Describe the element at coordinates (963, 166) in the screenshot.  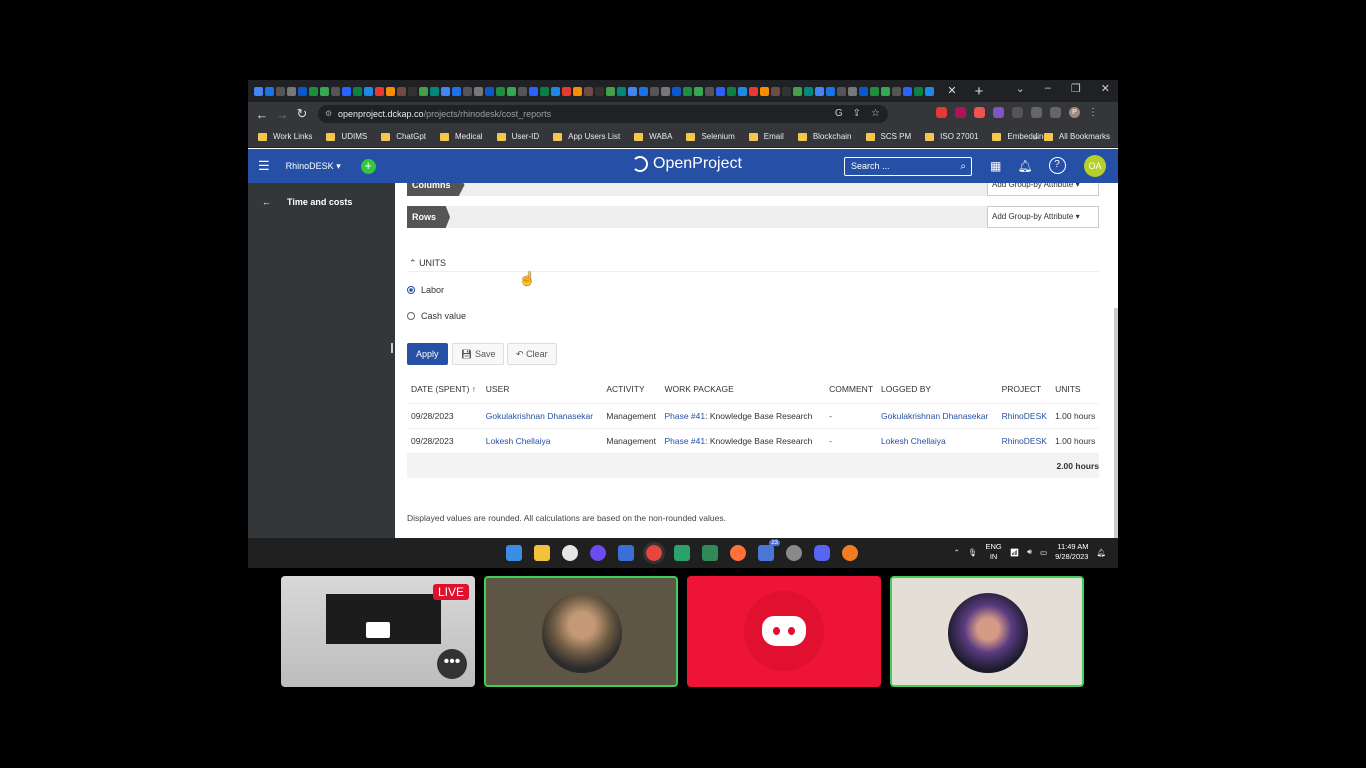
I see `search-icon: ⌕` at that location.